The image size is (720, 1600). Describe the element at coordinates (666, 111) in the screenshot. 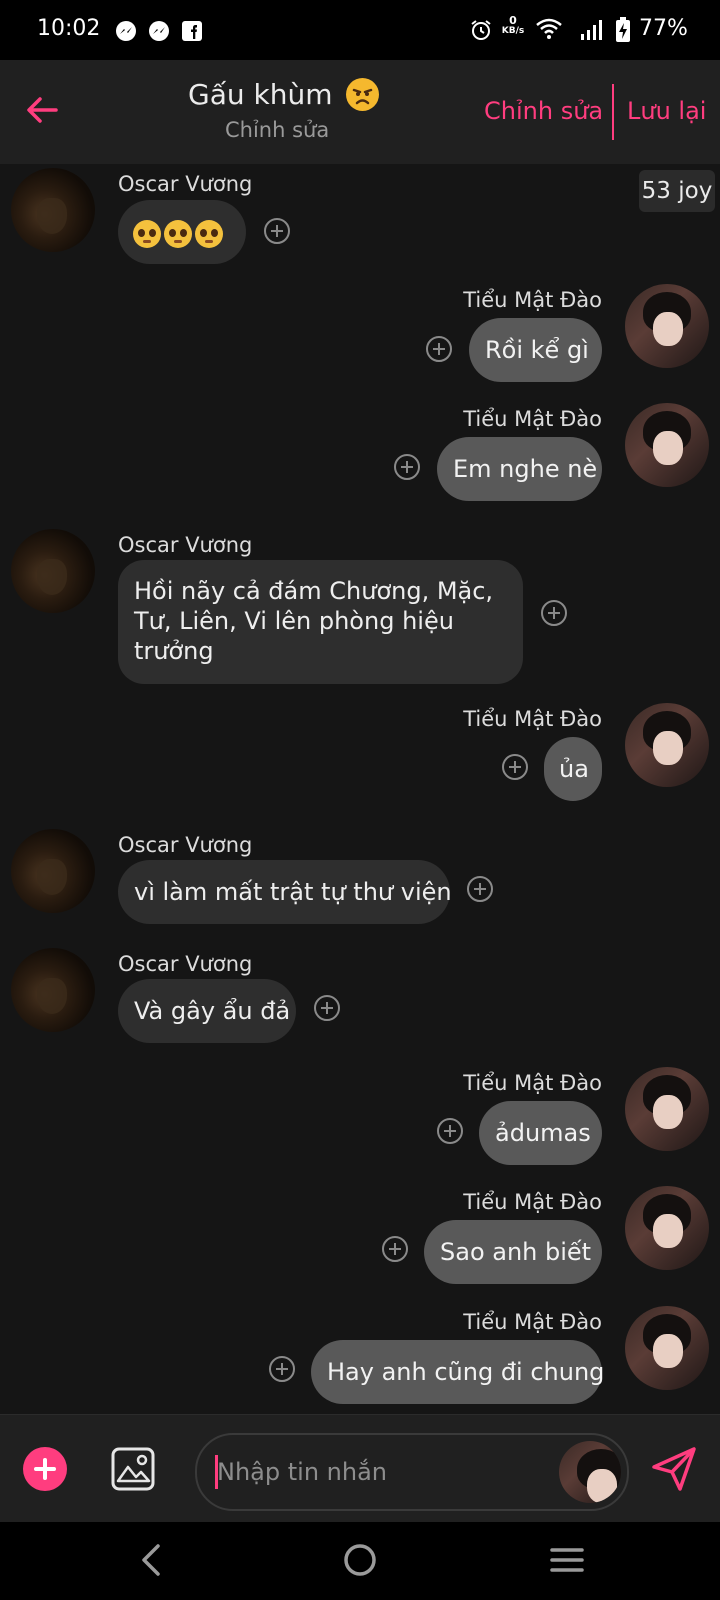

I see `save-button: Lưu lại` at that location.